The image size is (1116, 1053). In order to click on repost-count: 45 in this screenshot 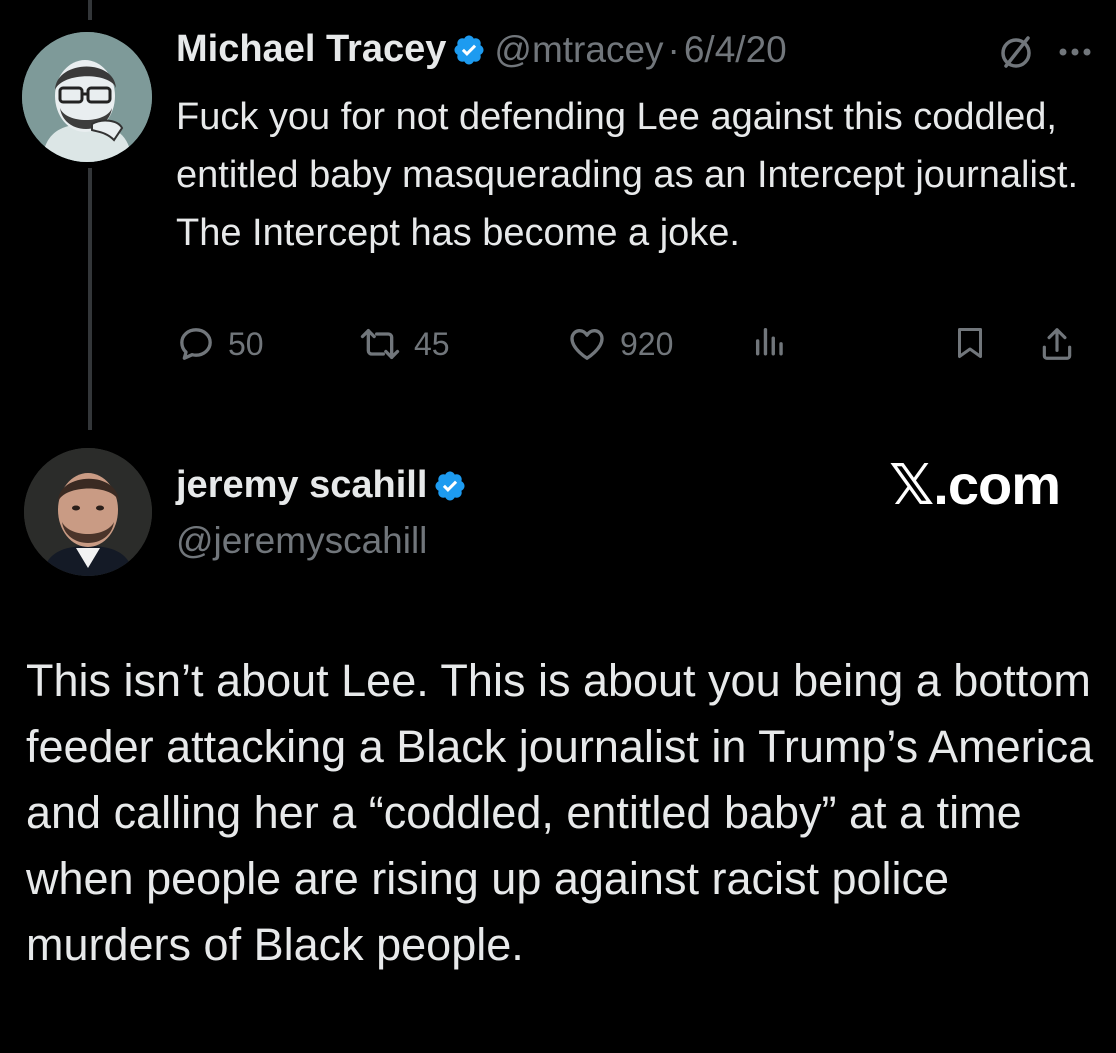, I will do `click(432, 343)`.